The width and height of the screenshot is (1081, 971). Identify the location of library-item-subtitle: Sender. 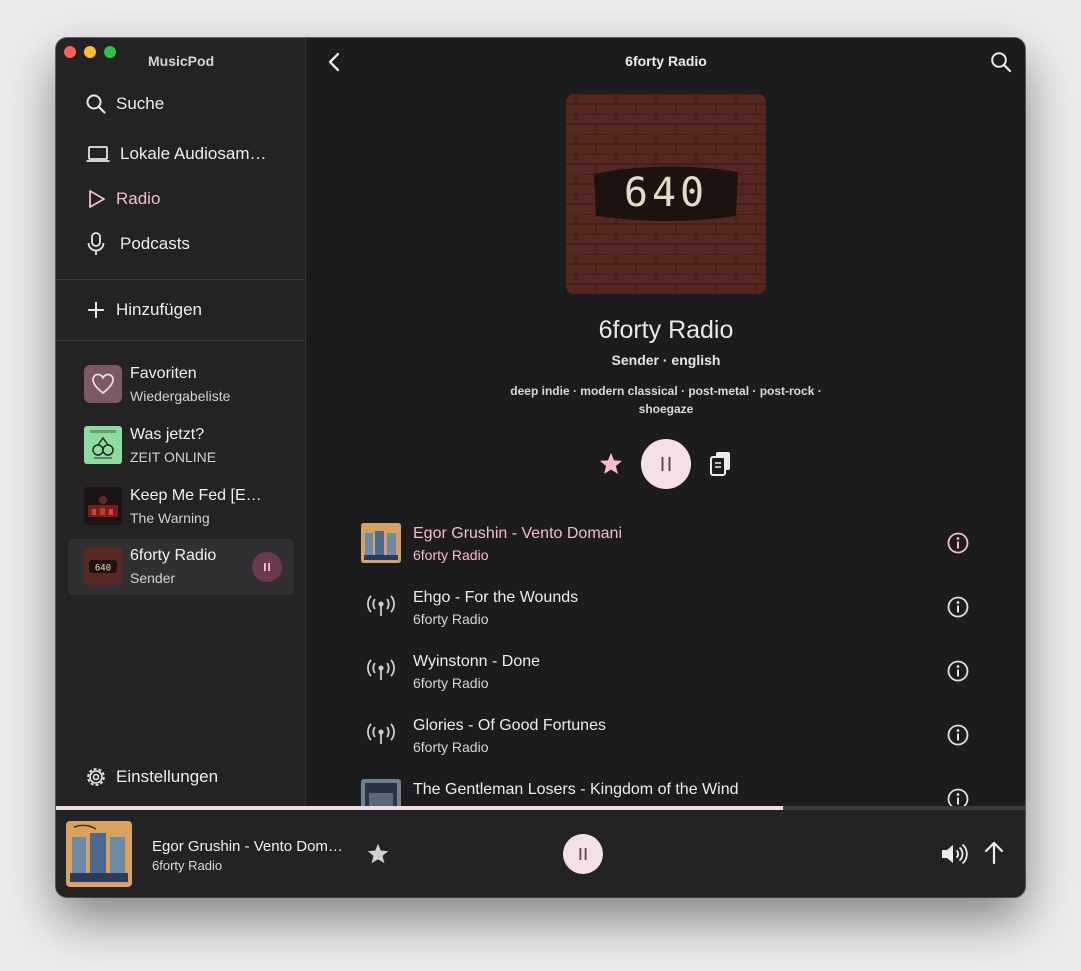
(153, 578).